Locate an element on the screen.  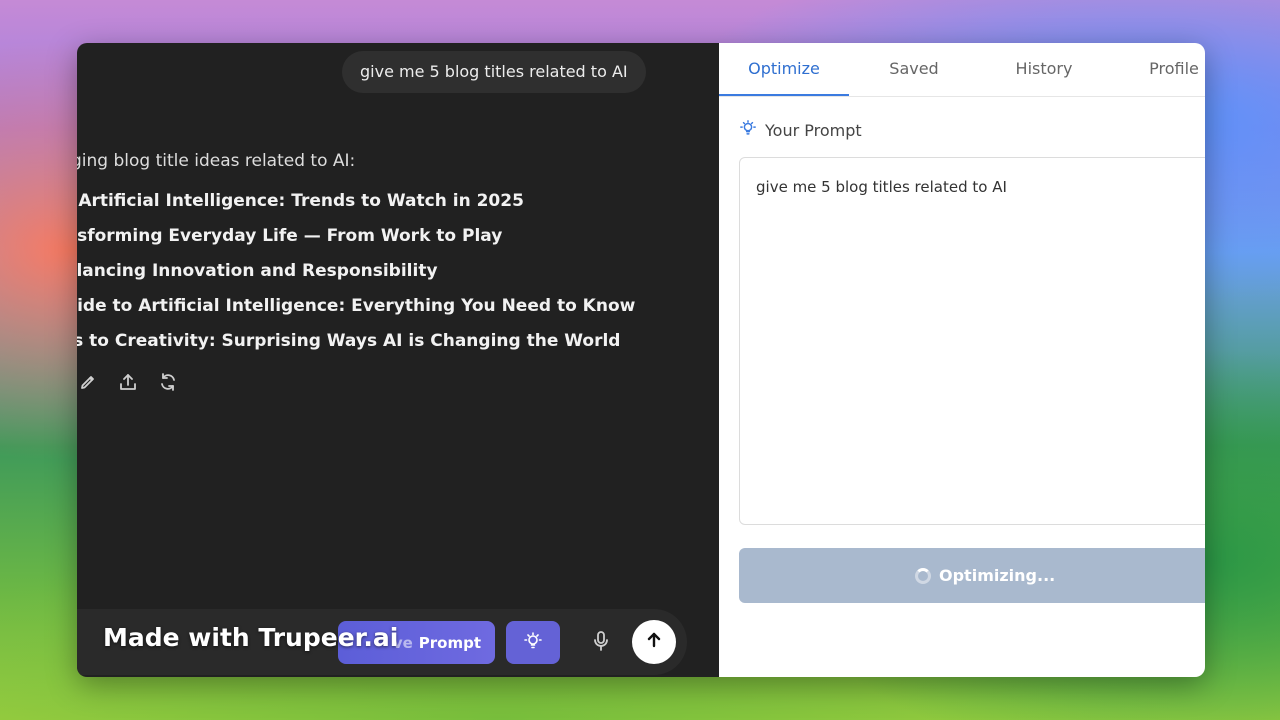
regenerate-icon is located at coordinates (168, 382).